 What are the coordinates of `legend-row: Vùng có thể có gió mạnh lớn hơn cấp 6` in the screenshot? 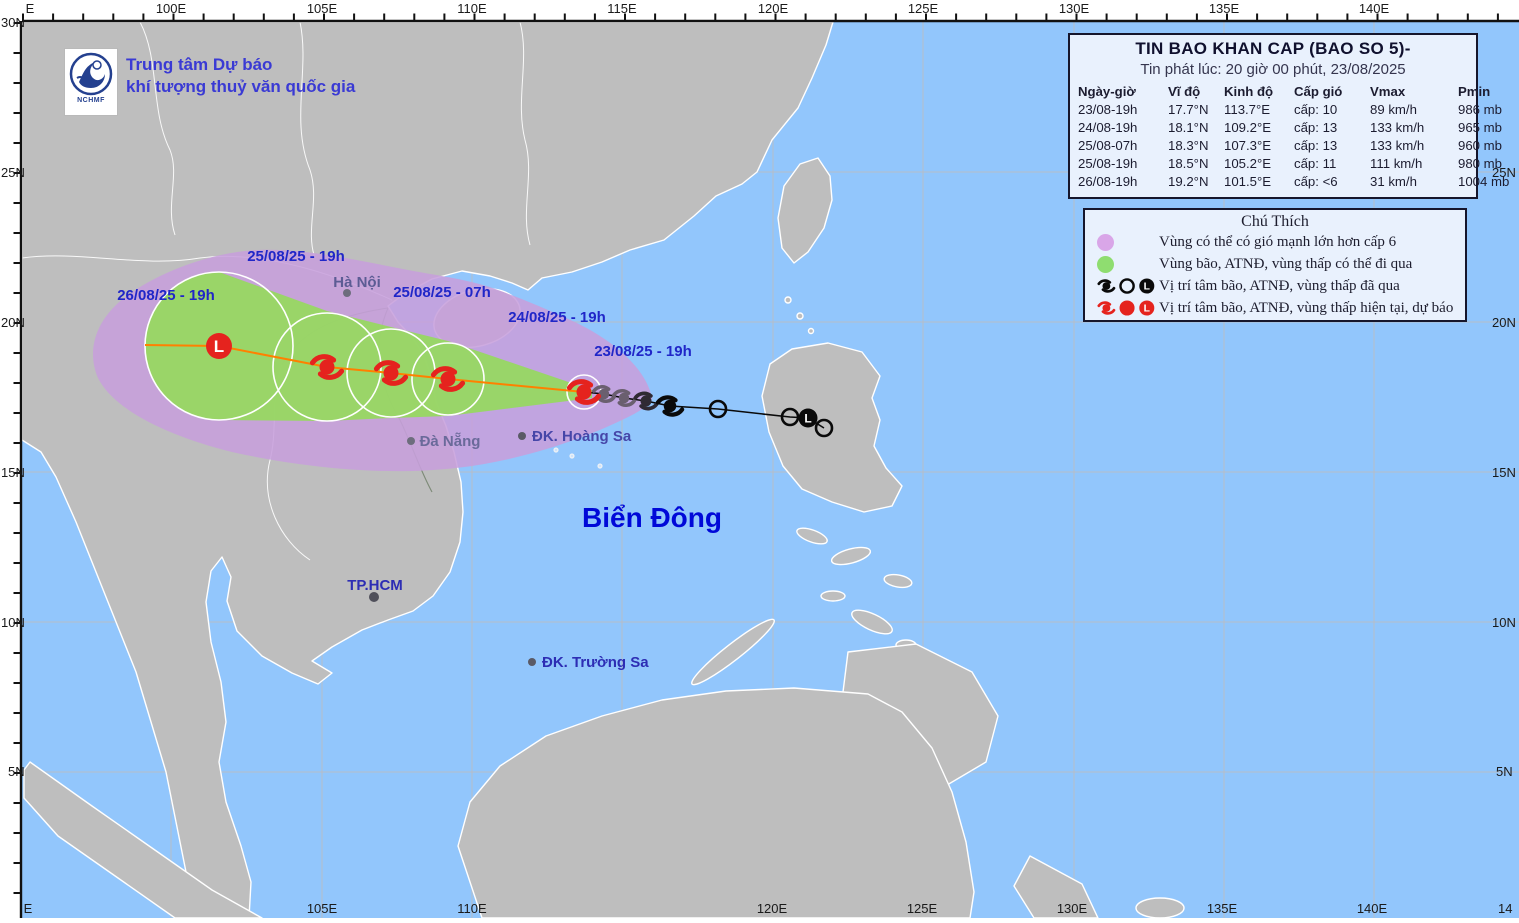 It's located at (1275, 242).